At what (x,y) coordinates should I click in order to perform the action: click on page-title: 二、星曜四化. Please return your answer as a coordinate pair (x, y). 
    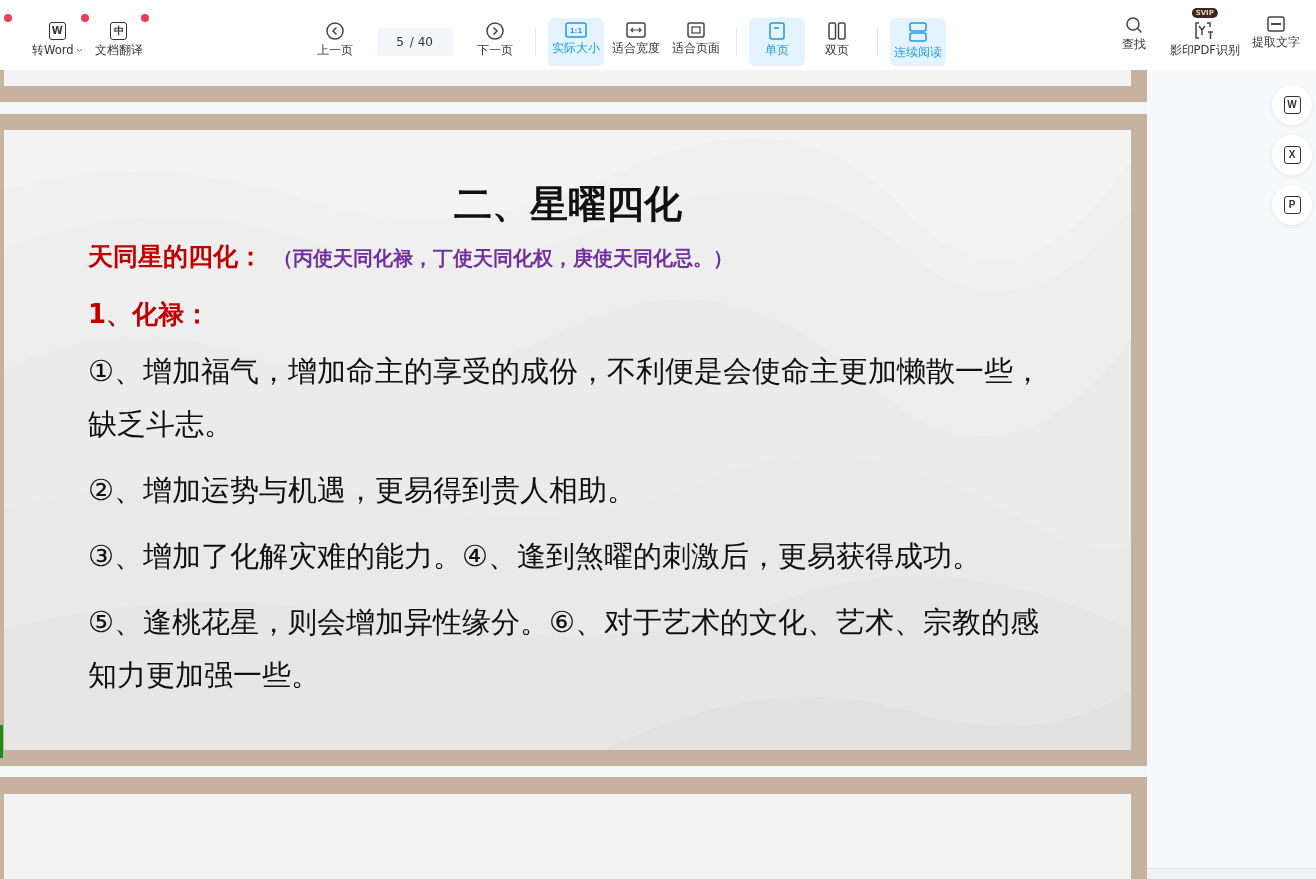
    Looking at the image, I should click on (567, 204).